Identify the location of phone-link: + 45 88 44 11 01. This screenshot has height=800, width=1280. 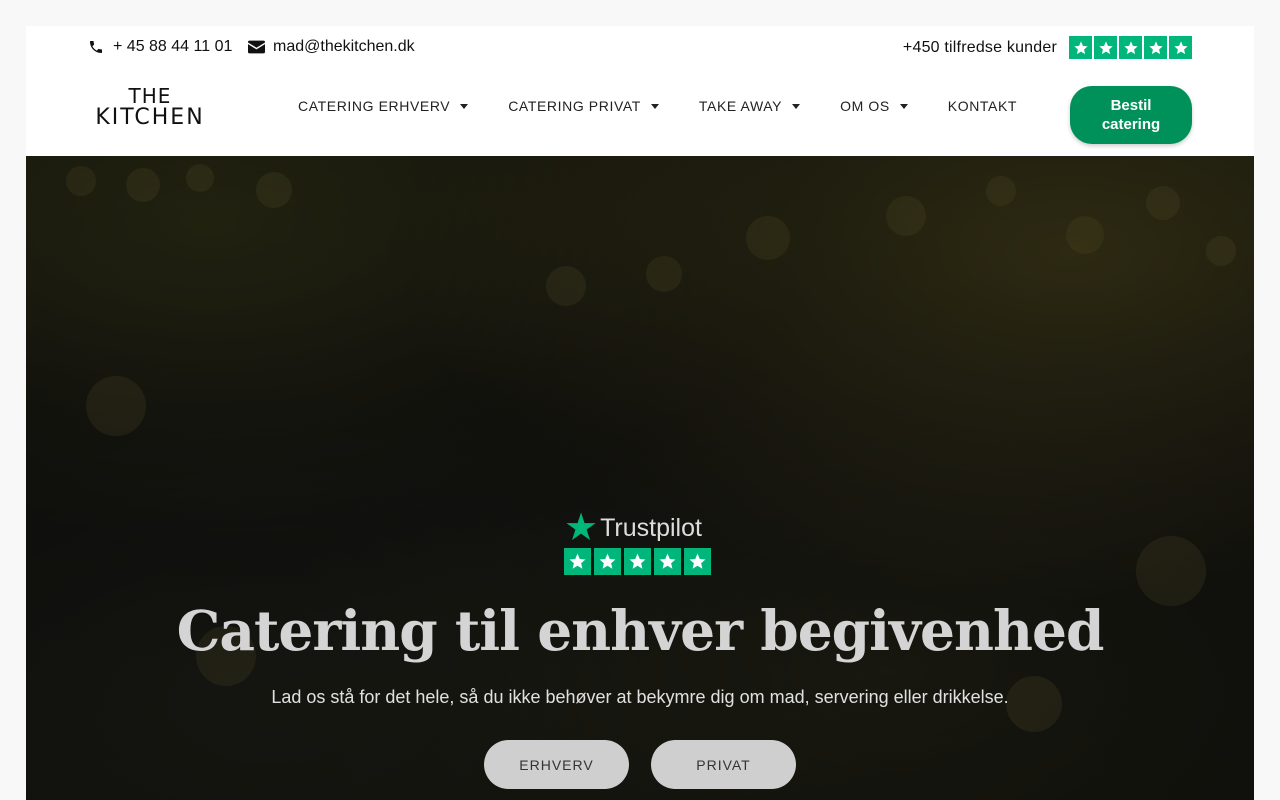
(159, 47).